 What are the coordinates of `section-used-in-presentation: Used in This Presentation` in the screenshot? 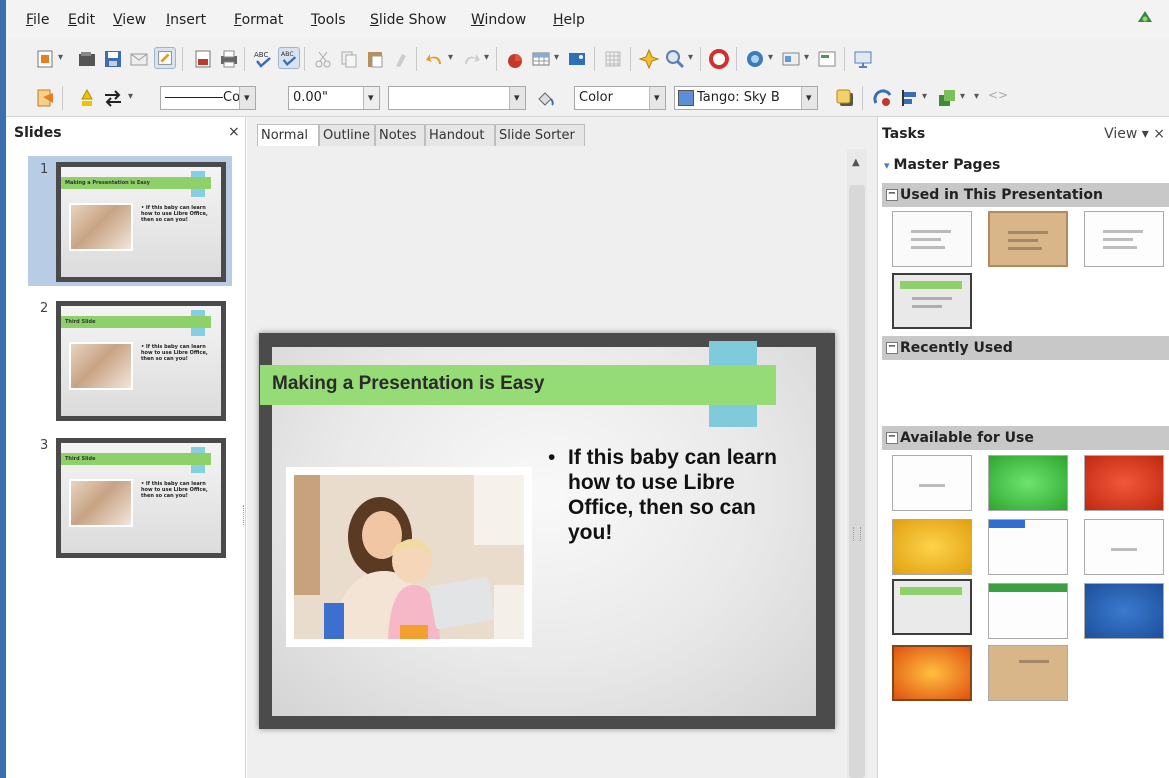 It's located at (1025, 195).